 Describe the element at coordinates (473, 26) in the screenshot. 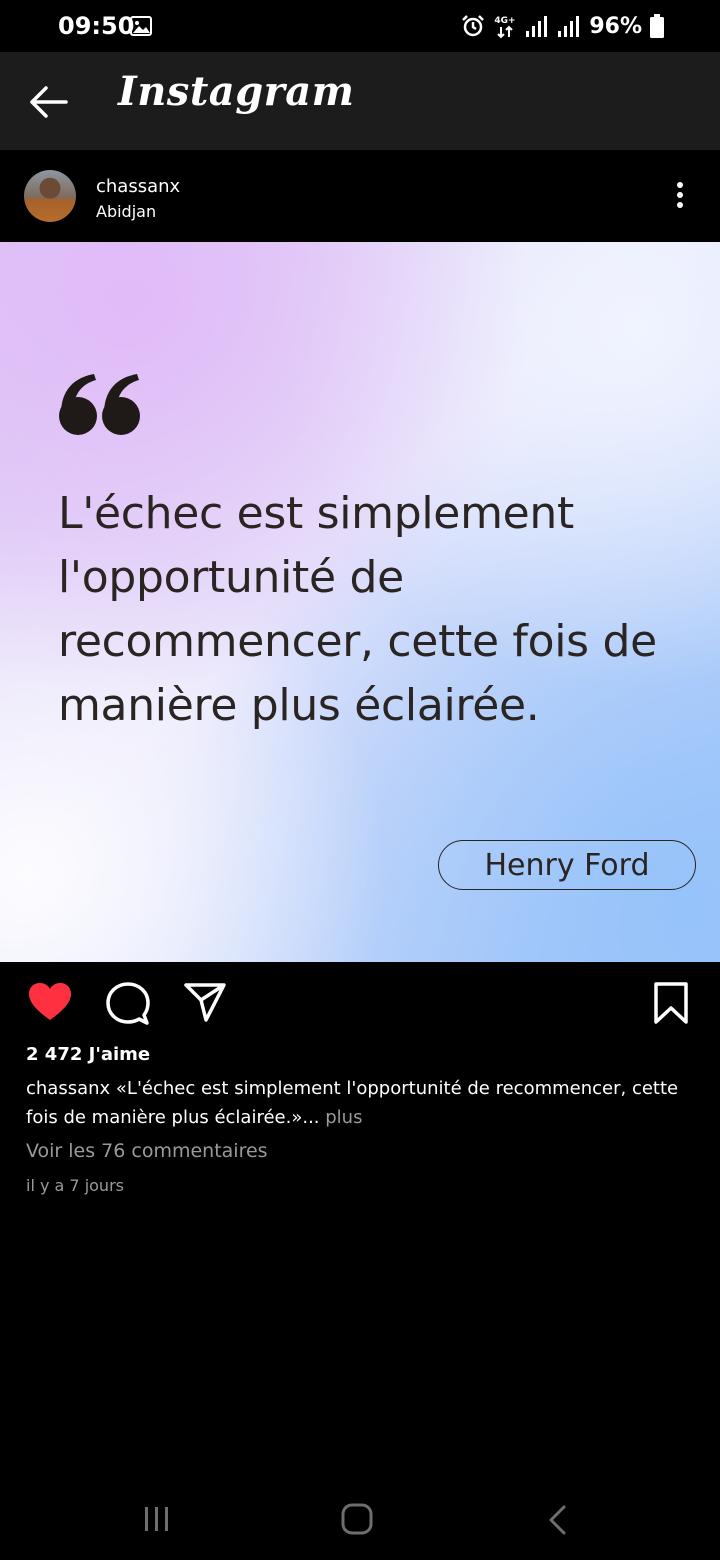

I see `alarm-icon` at that location.